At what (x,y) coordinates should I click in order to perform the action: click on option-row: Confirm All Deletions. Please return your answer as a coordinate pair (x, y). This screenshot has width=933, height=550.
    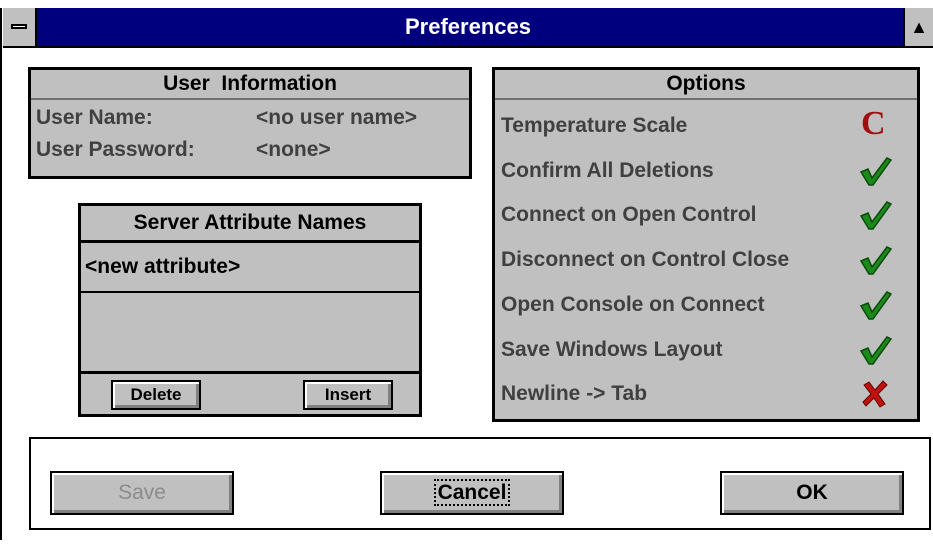
    Looking at the image, I should click on (706, 172).